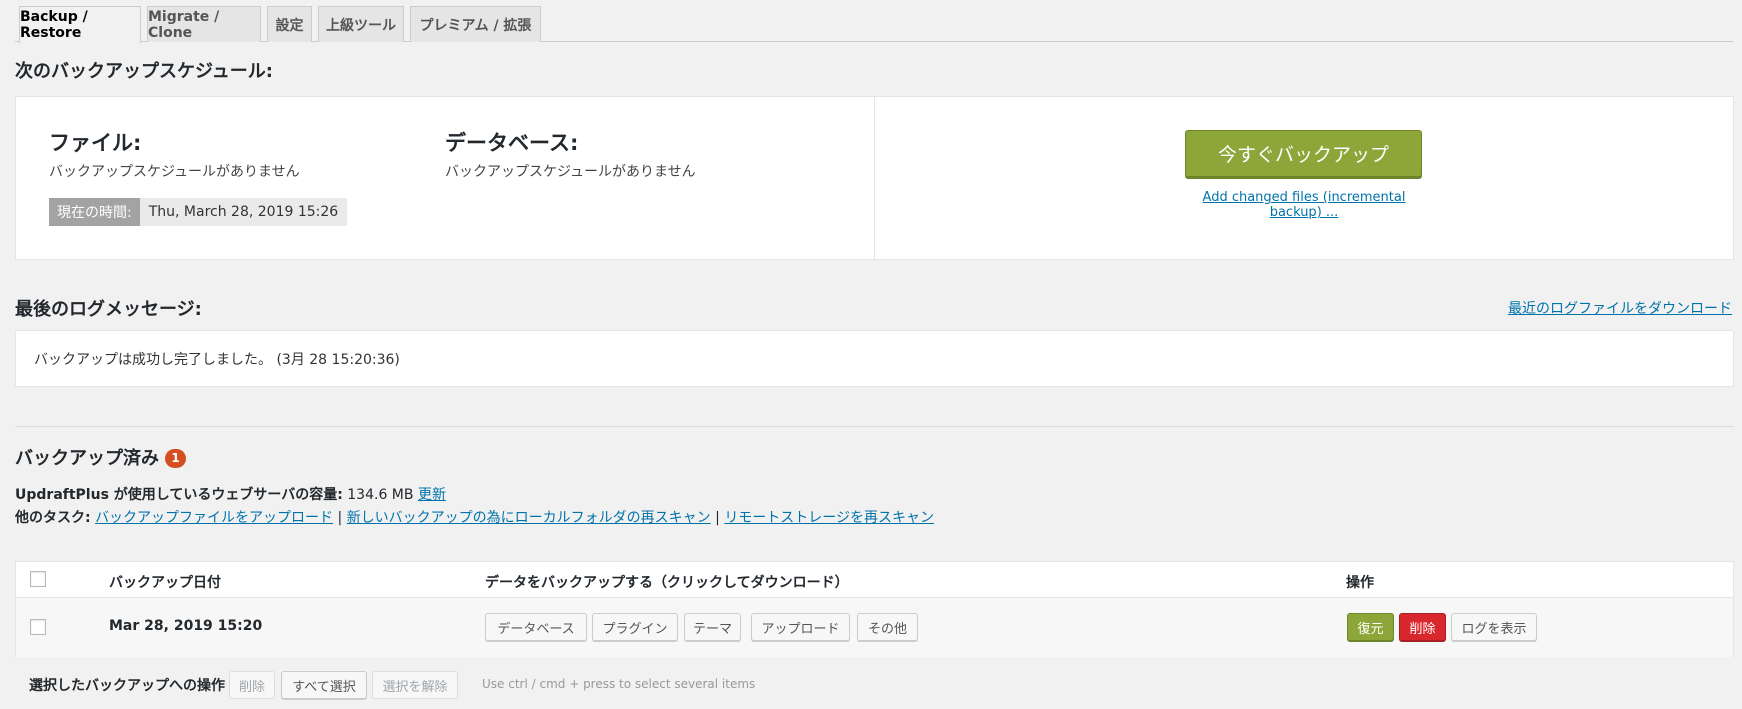  Describe the element at coordinates (289, 24) in the screenshot. I see `tab-settings: 設定` at that location.